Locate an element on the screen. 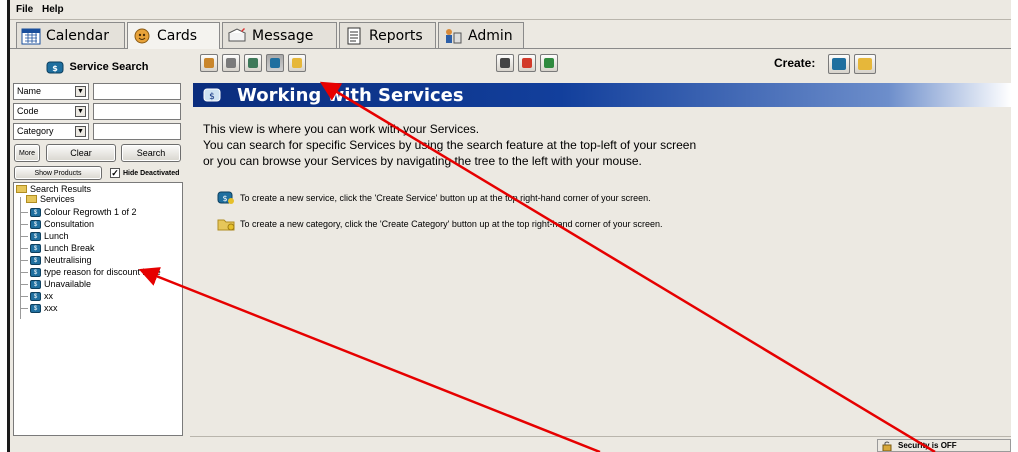  tree-item-label: xx is located at coordinates (48, 296).